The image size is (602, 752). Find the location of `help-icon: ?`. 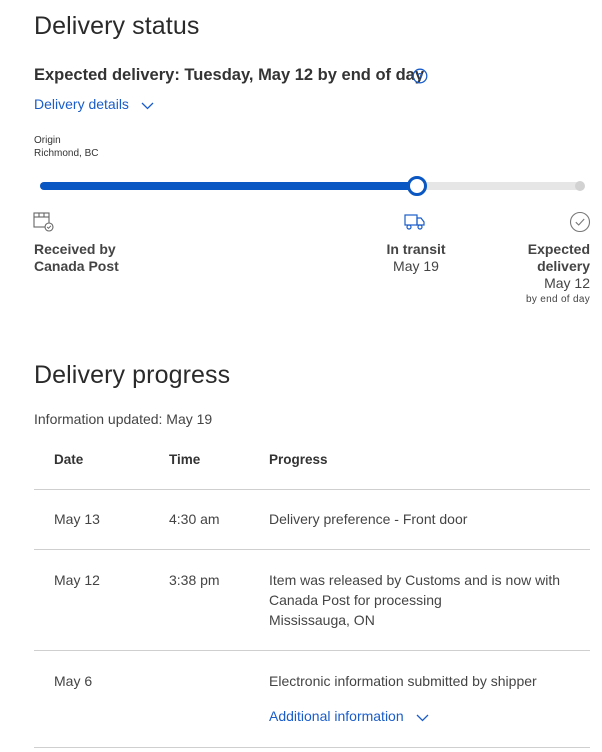

help-icon: ? is located at coordinates (420, 76).